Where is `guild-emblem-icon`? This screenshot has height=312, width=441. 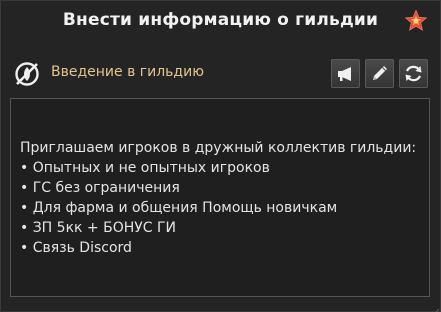
guild-emblem-icon is located at coordinates (27, 74).